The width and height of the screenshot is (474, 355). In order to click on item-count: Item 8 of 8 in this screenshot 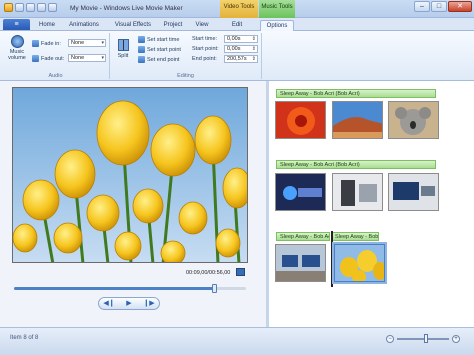, I will do `click(24, 338)`.